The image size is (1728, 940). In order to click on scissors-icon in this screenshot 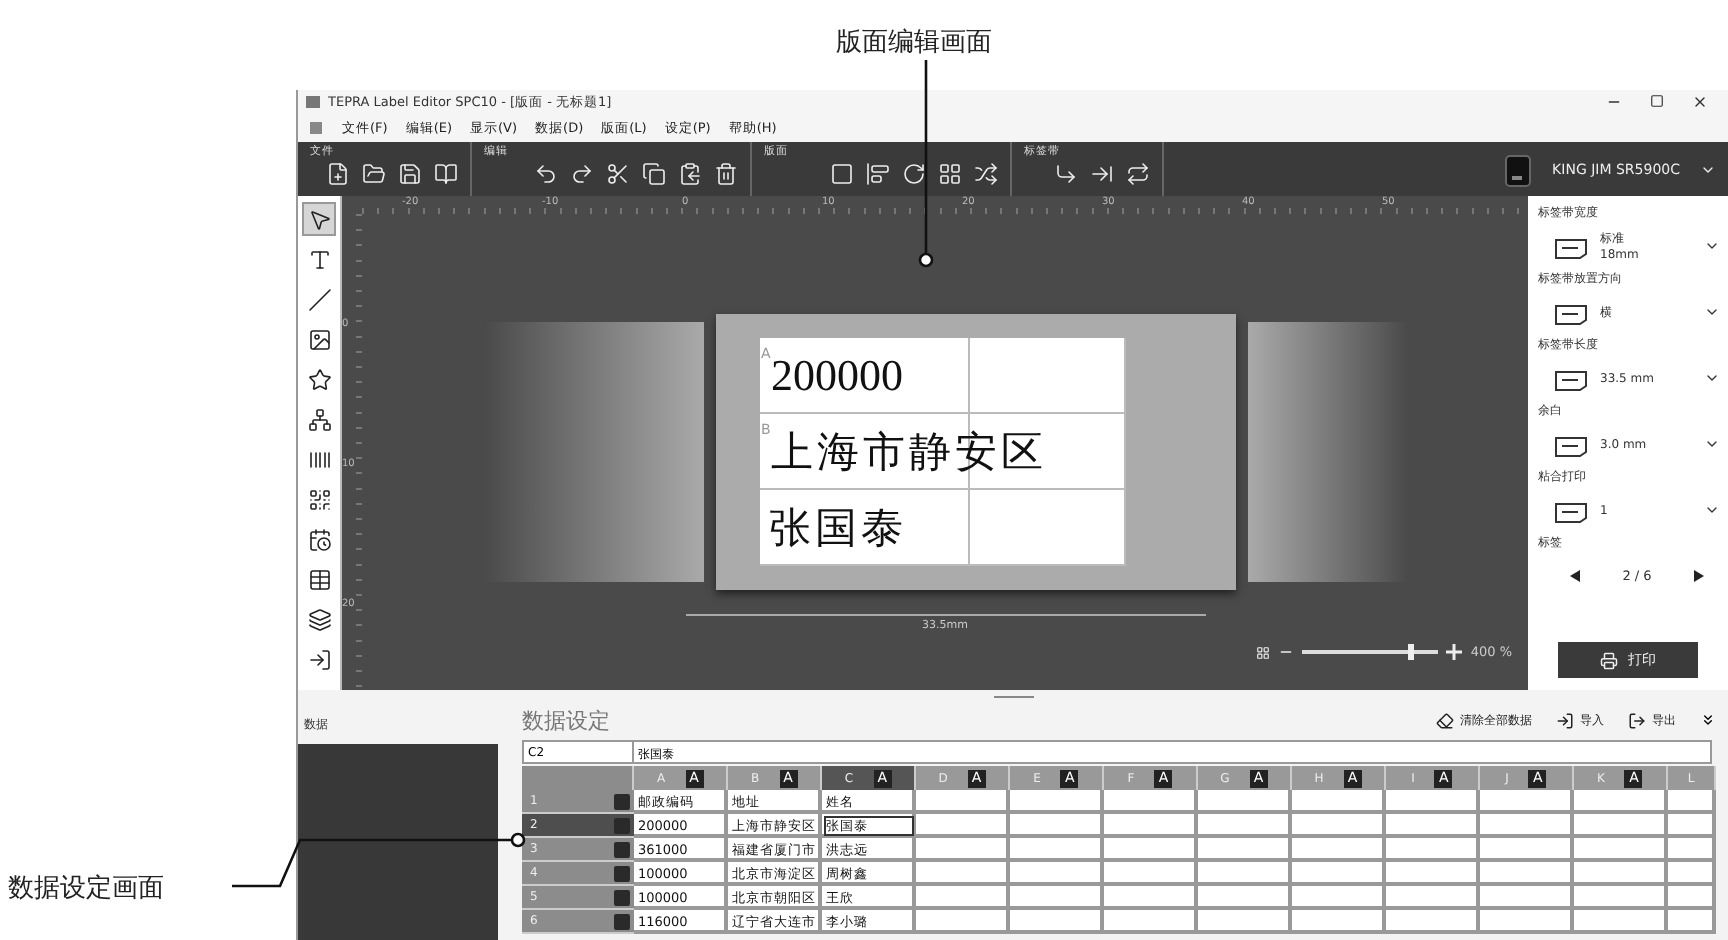, I will do `click(618, 174)`.